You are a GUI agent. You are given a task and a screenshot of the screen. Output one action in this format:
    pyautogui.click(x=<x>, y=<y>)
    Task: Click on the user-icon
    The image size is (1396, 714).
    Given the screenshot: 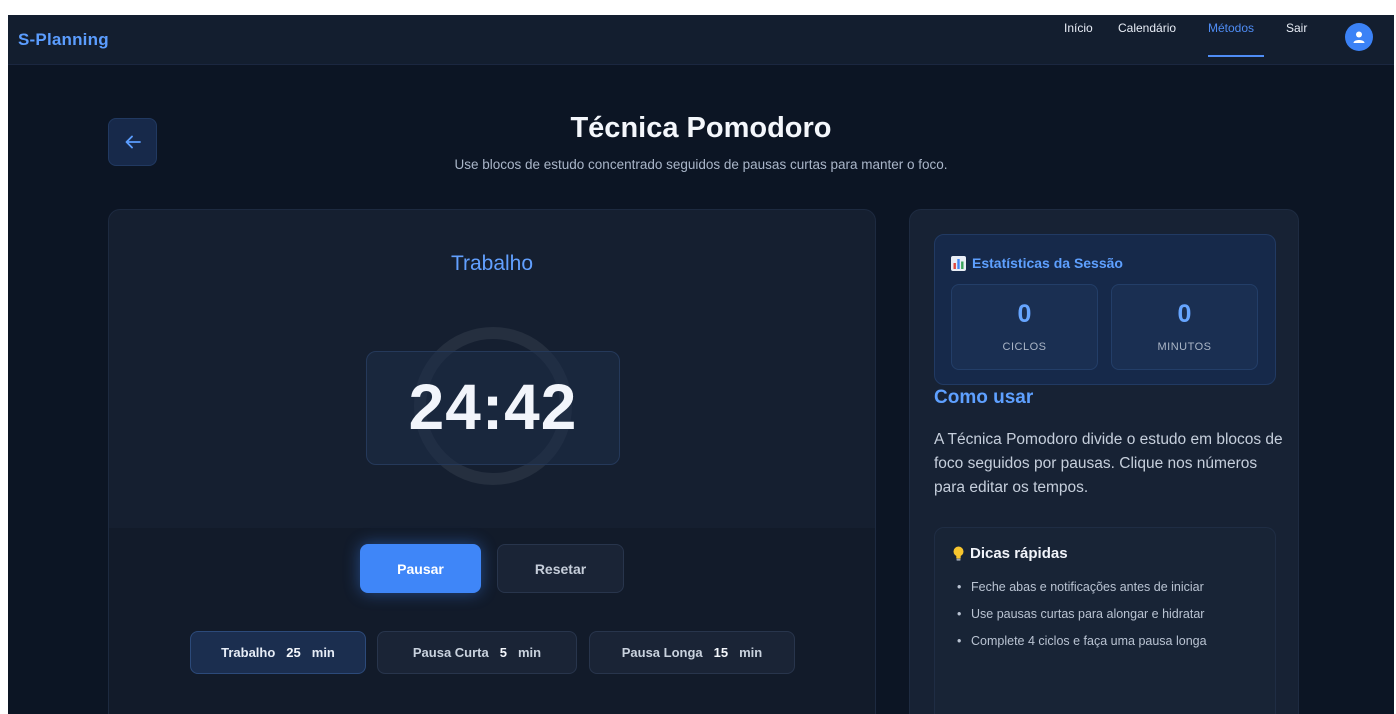 What is the action you would take?
    pyautogui.click(x=1359, y=37)
    